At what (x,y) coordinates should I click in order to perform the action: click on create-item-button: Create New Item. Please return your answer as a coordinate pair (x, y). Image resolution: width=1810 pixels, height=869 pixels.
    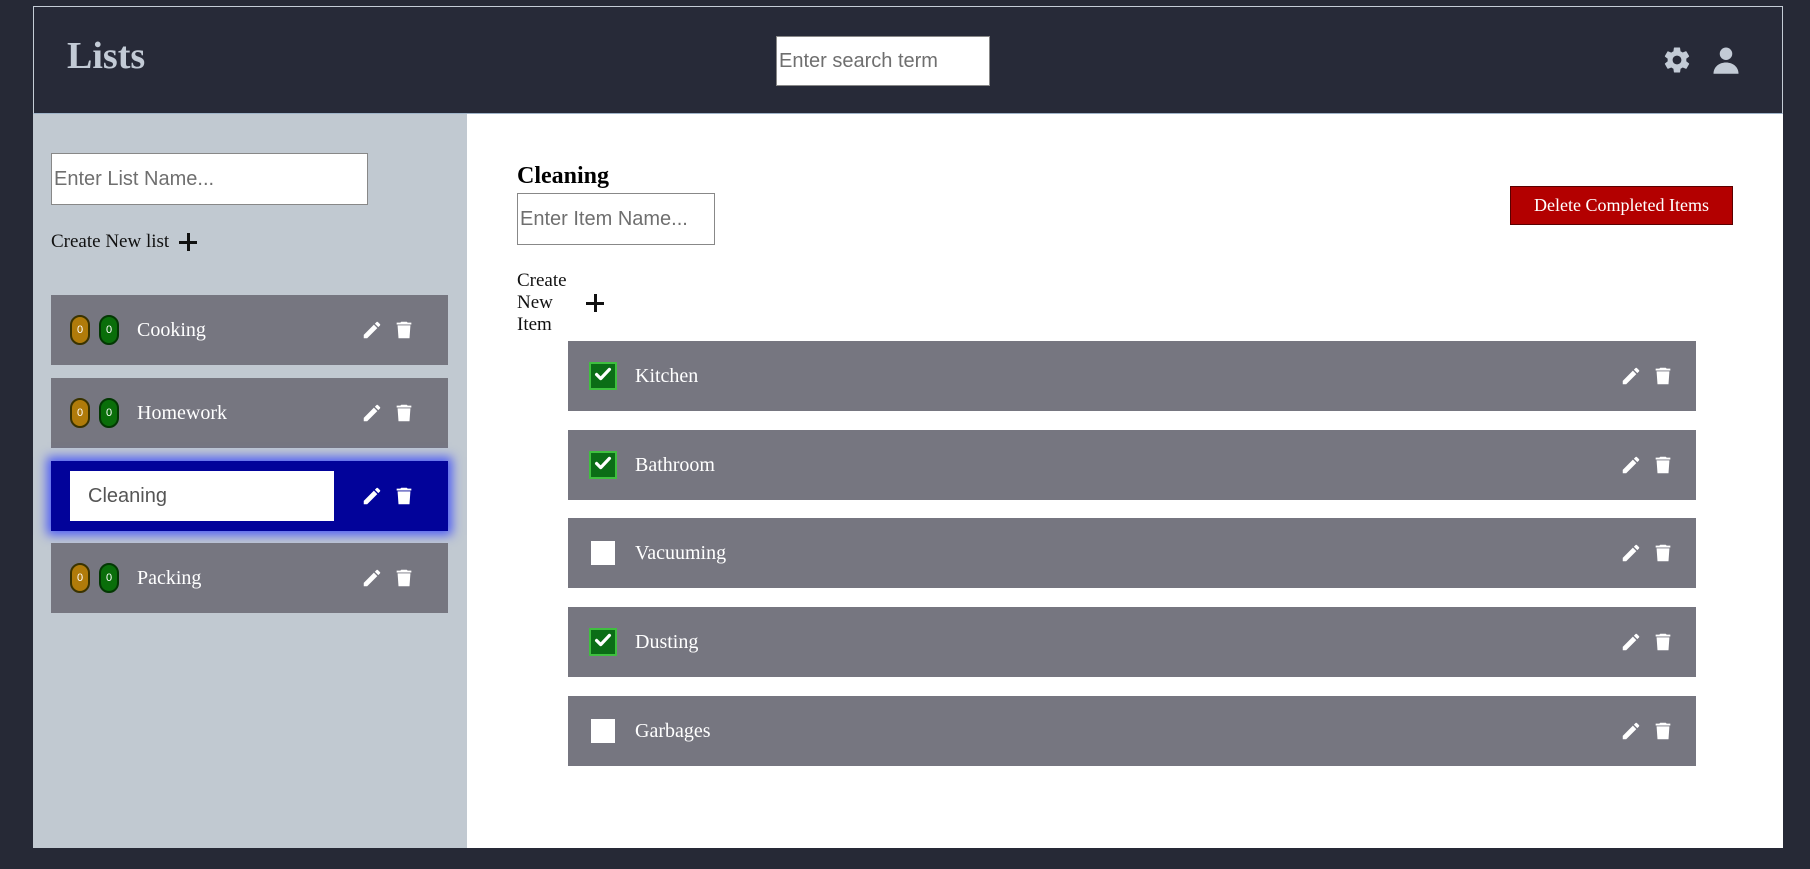
    Looking at the image, I should click on (561, 303).